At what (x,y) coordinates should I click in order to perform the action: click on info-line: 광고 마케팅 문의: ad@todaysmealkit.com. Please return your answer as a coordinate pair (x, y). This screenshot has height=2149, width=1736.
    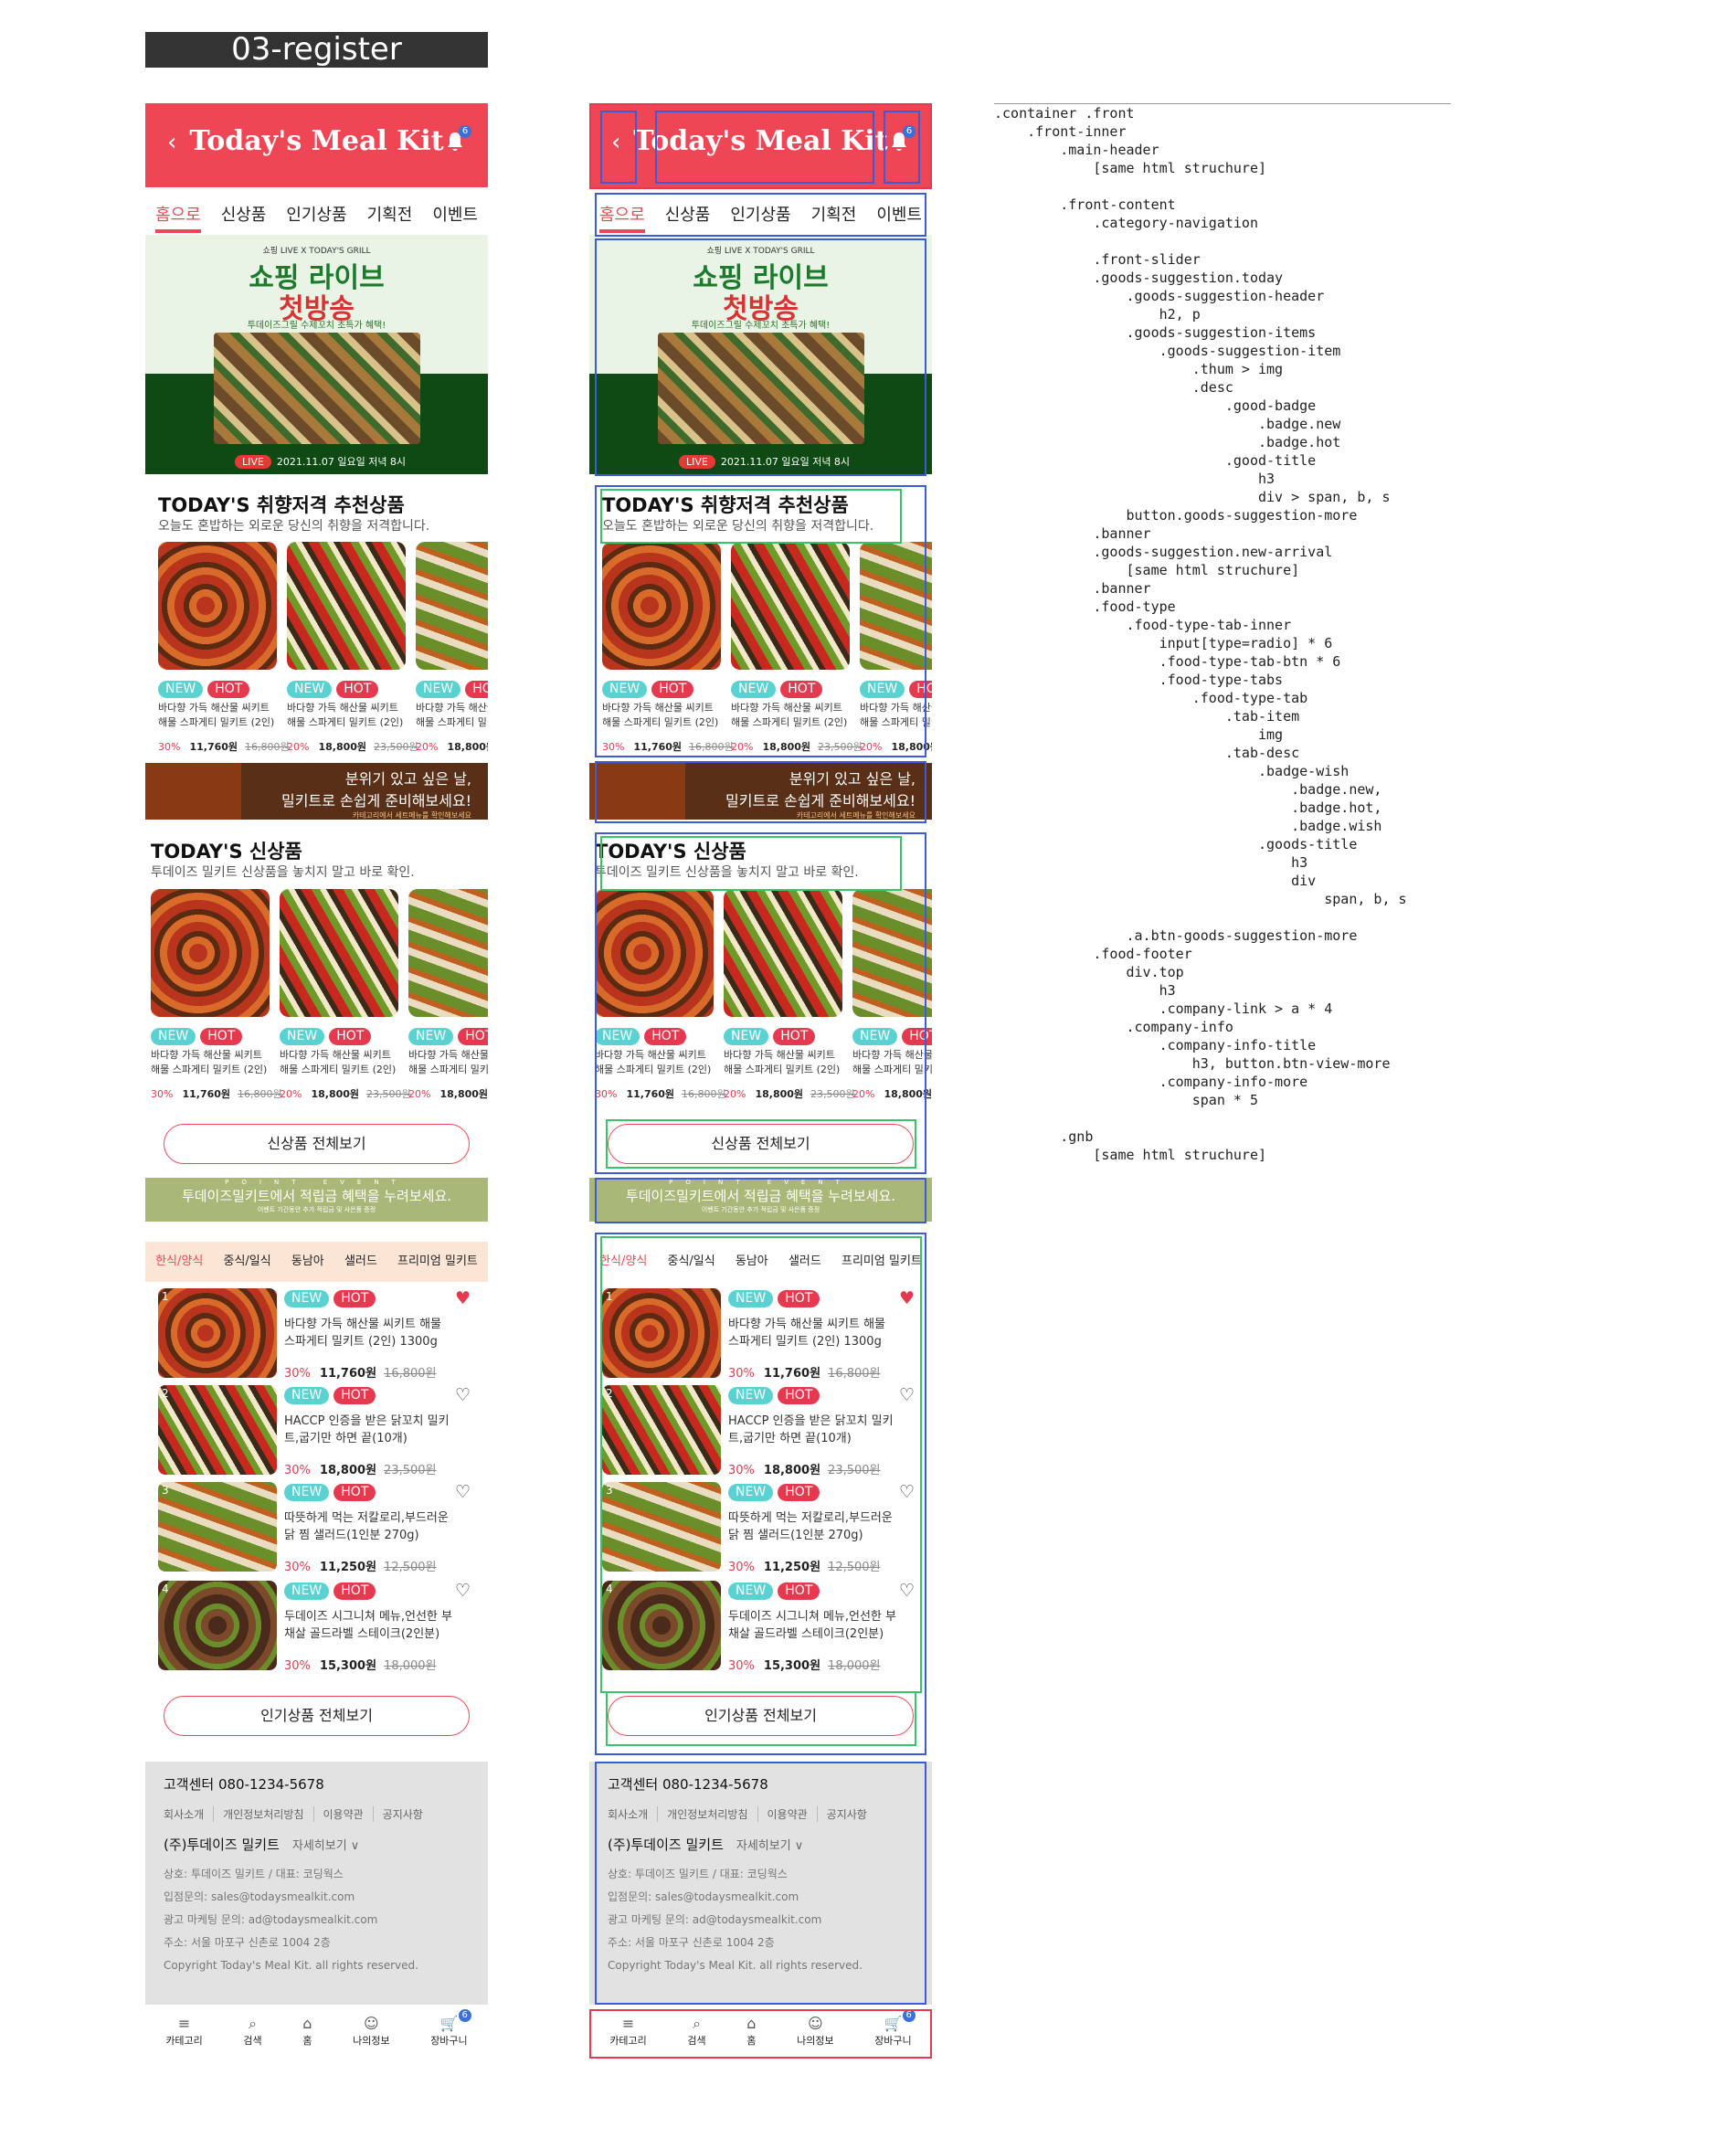
    Looking at the image, I should click on (271, 1919).